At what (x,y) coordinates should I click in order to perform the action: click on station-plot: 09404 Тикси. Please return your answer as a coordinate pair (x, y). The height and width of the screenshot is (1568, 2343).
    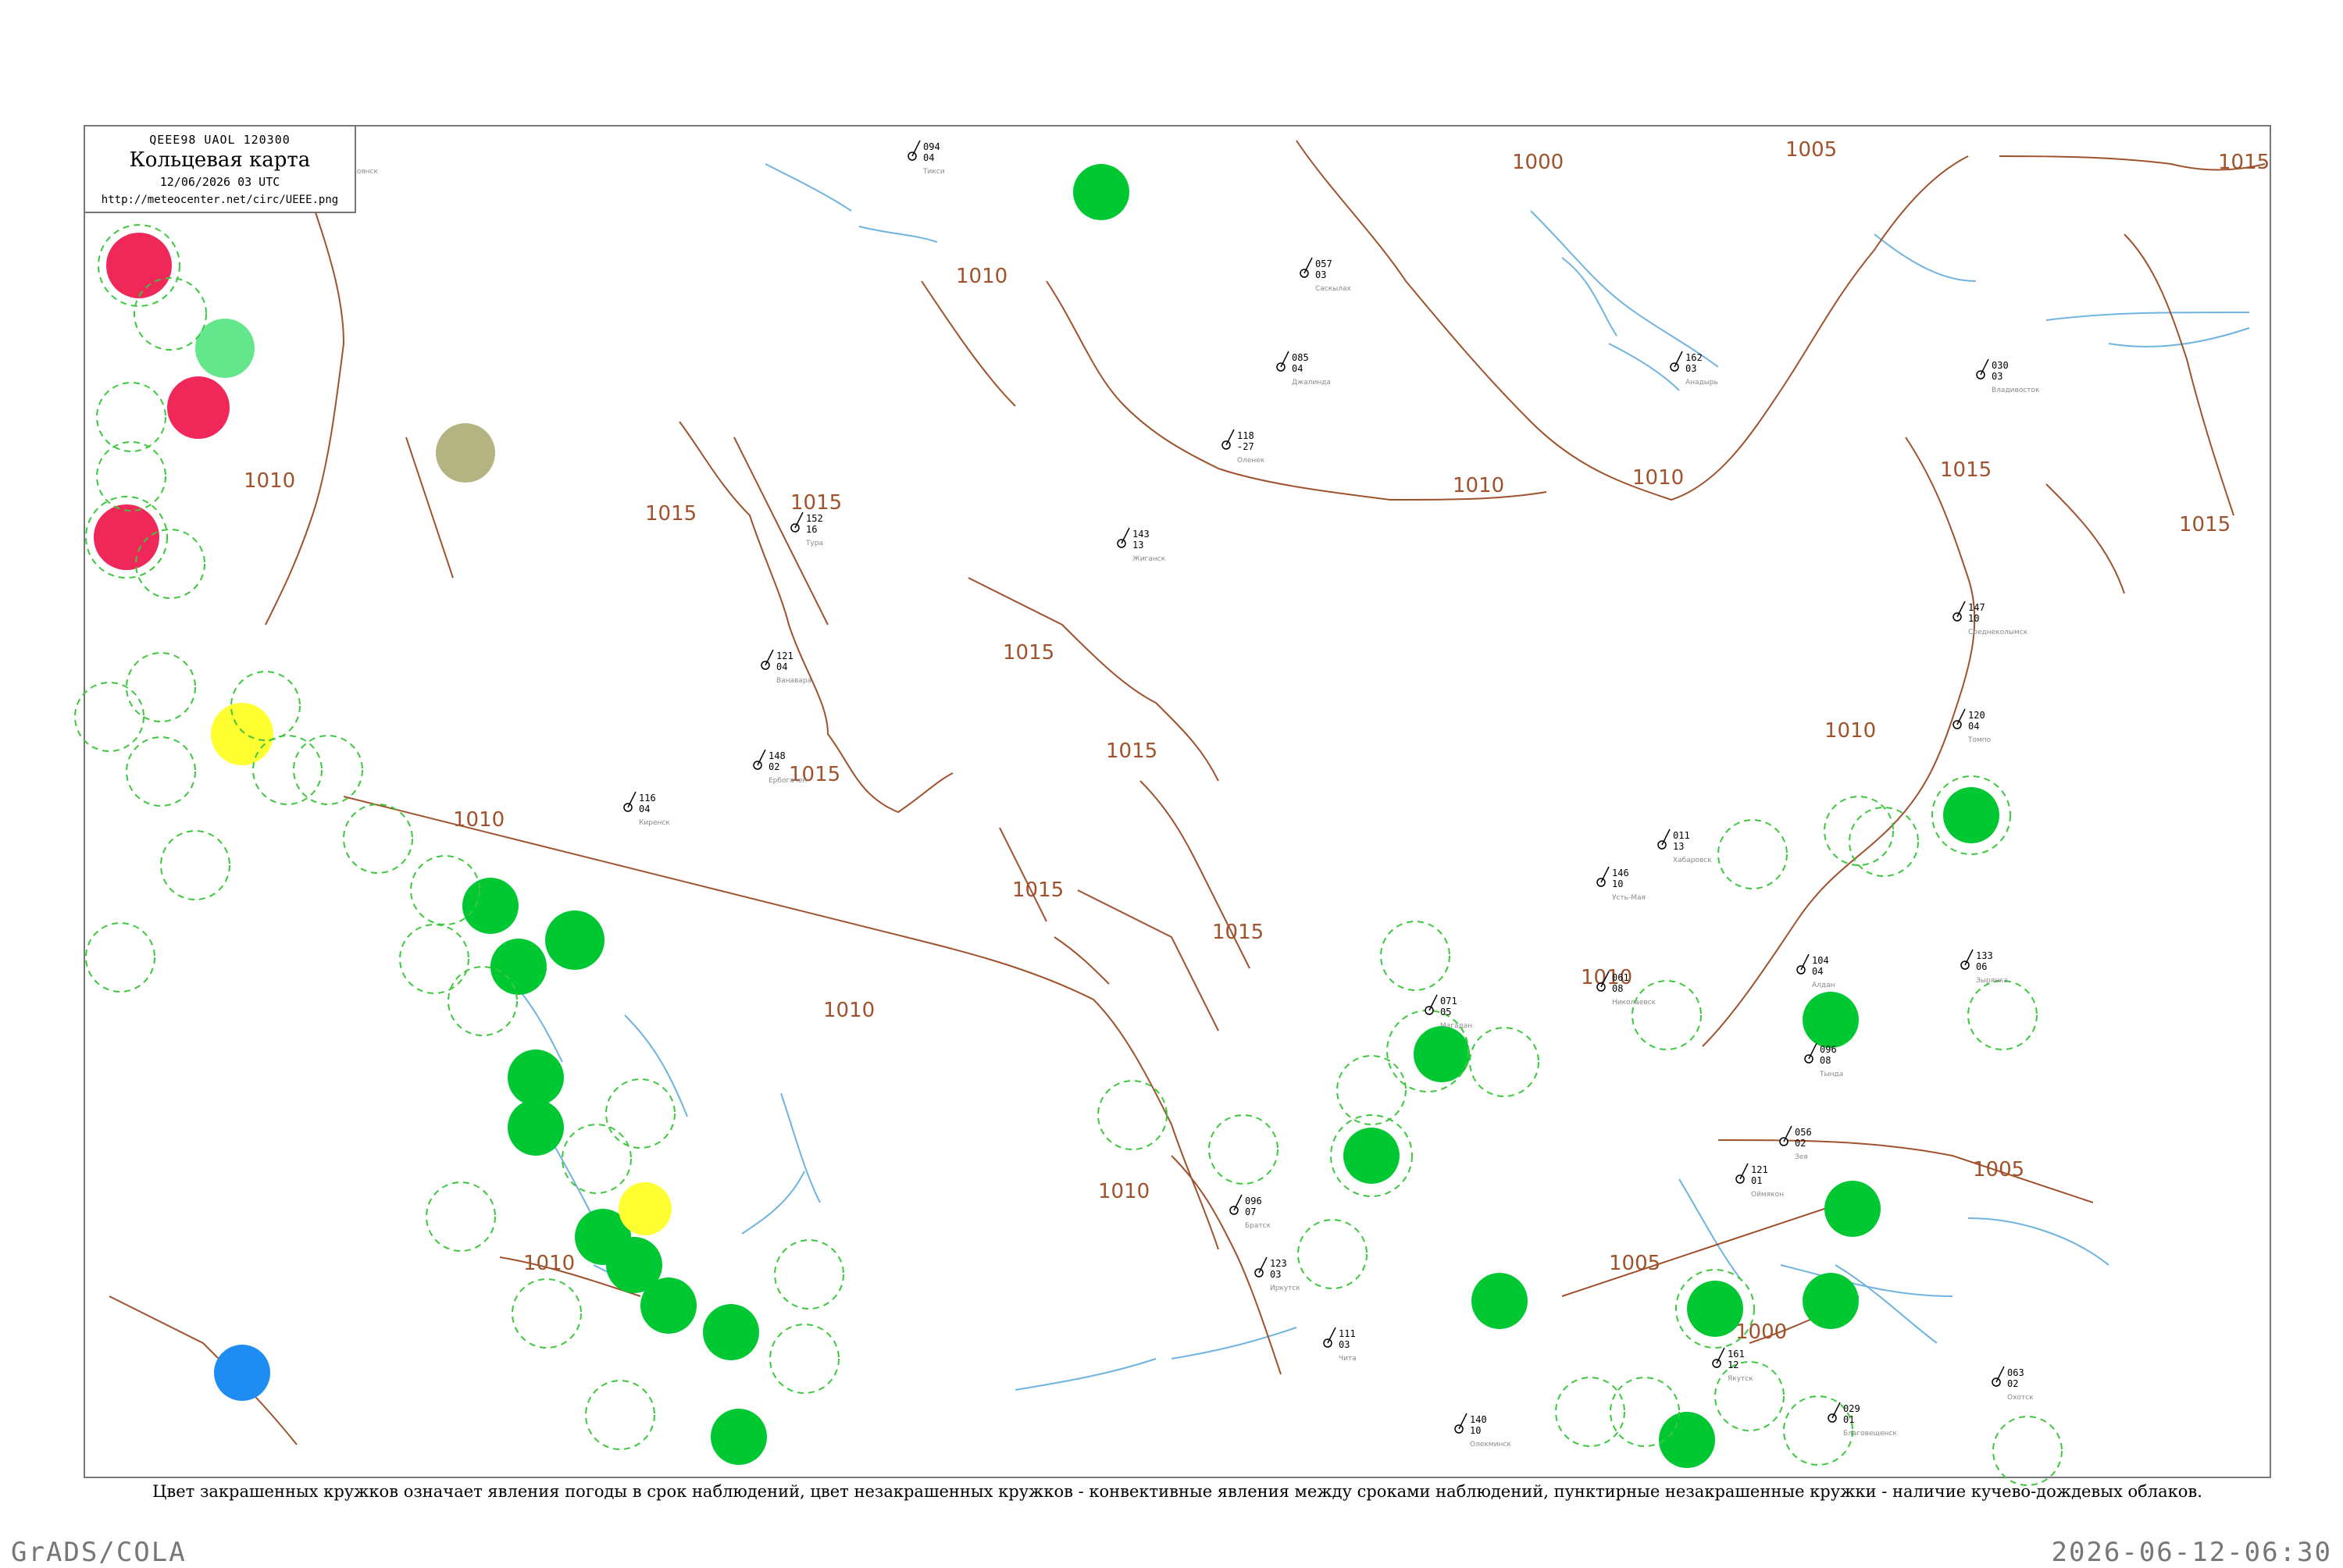
    Looking at the image, I should click on (926, 158).